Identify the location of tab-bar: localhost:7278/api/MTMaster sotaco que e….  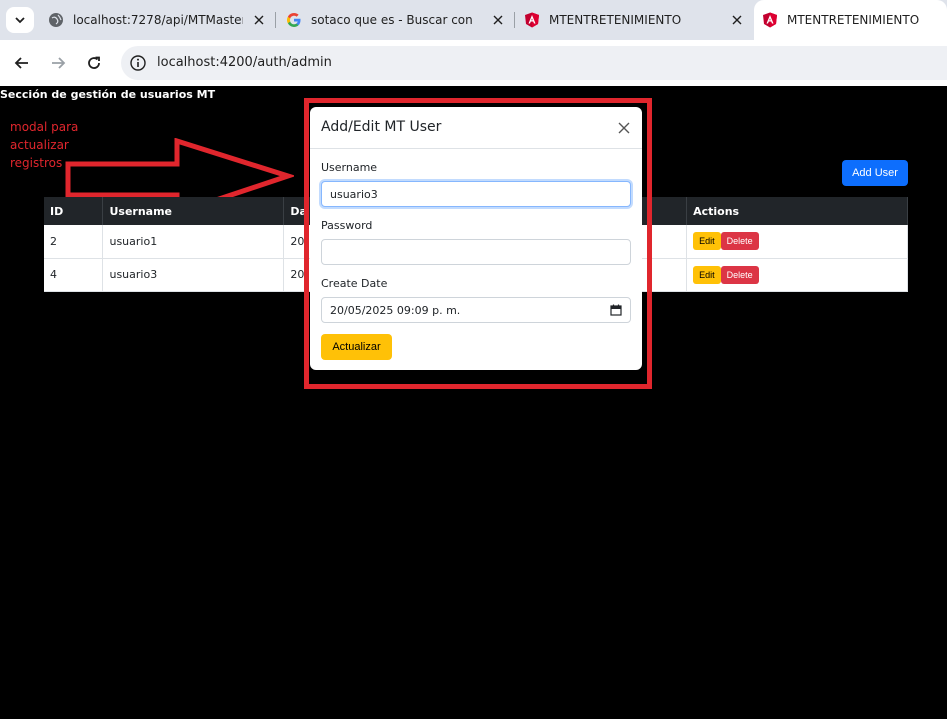
(473, 20).